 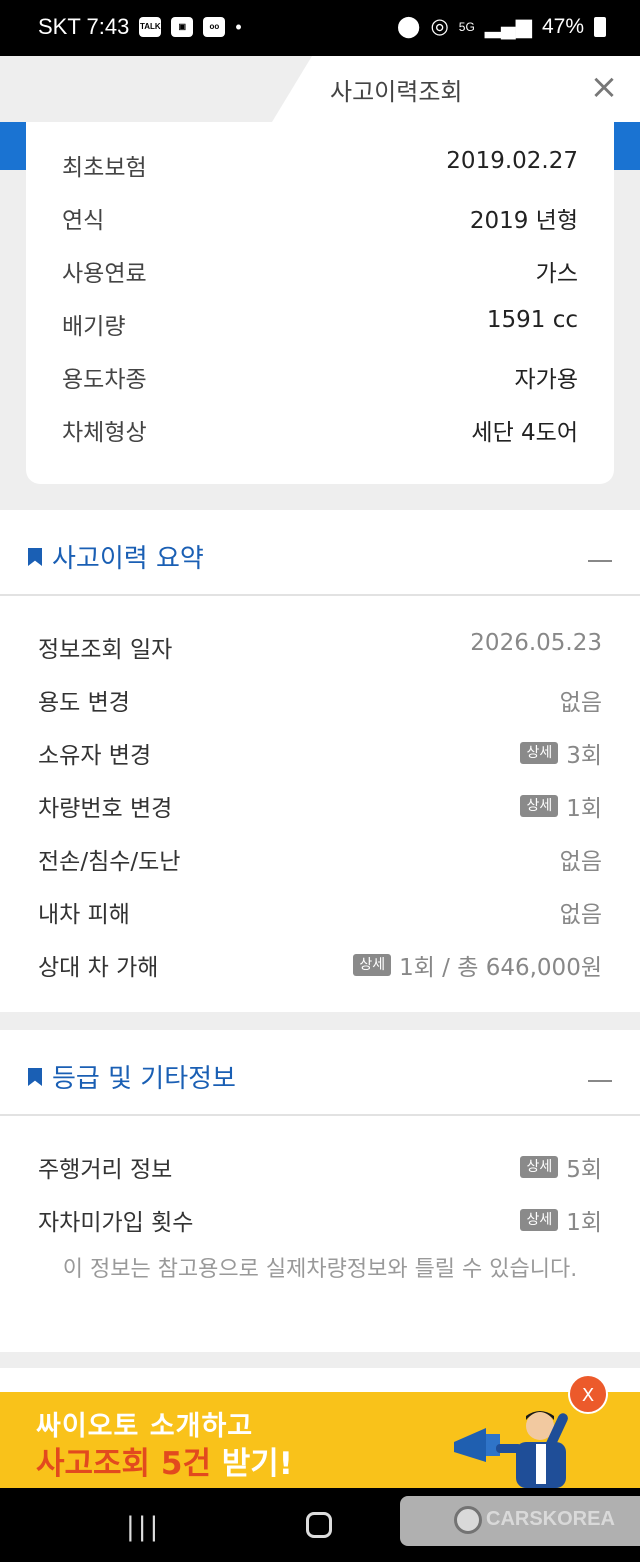 I want to click on info-value: 2019 년형, so click(x=523, y=221).